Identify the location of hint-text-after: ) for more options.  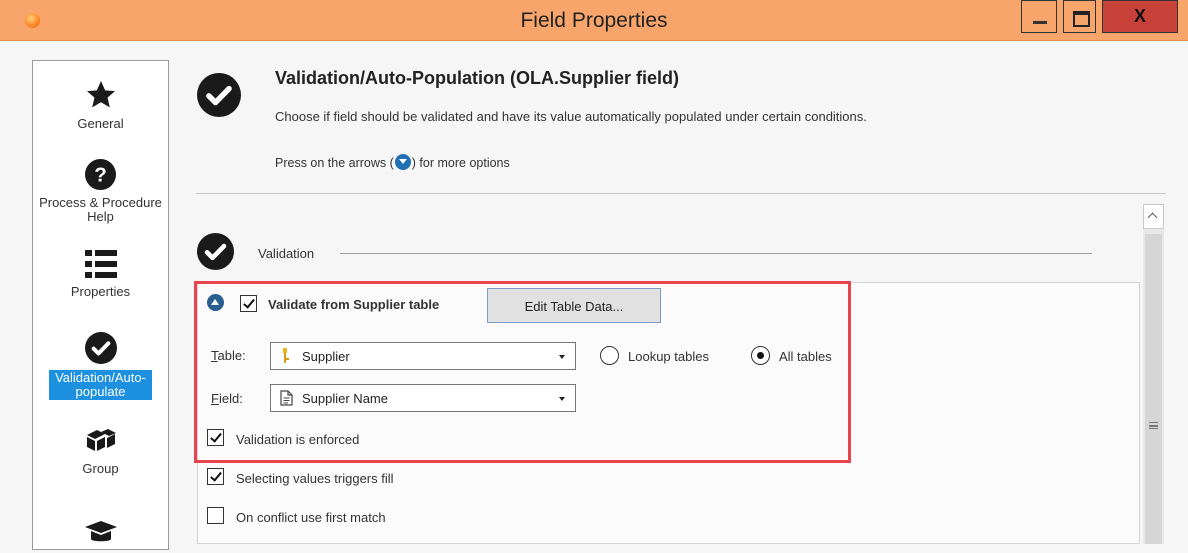
(460, 163).